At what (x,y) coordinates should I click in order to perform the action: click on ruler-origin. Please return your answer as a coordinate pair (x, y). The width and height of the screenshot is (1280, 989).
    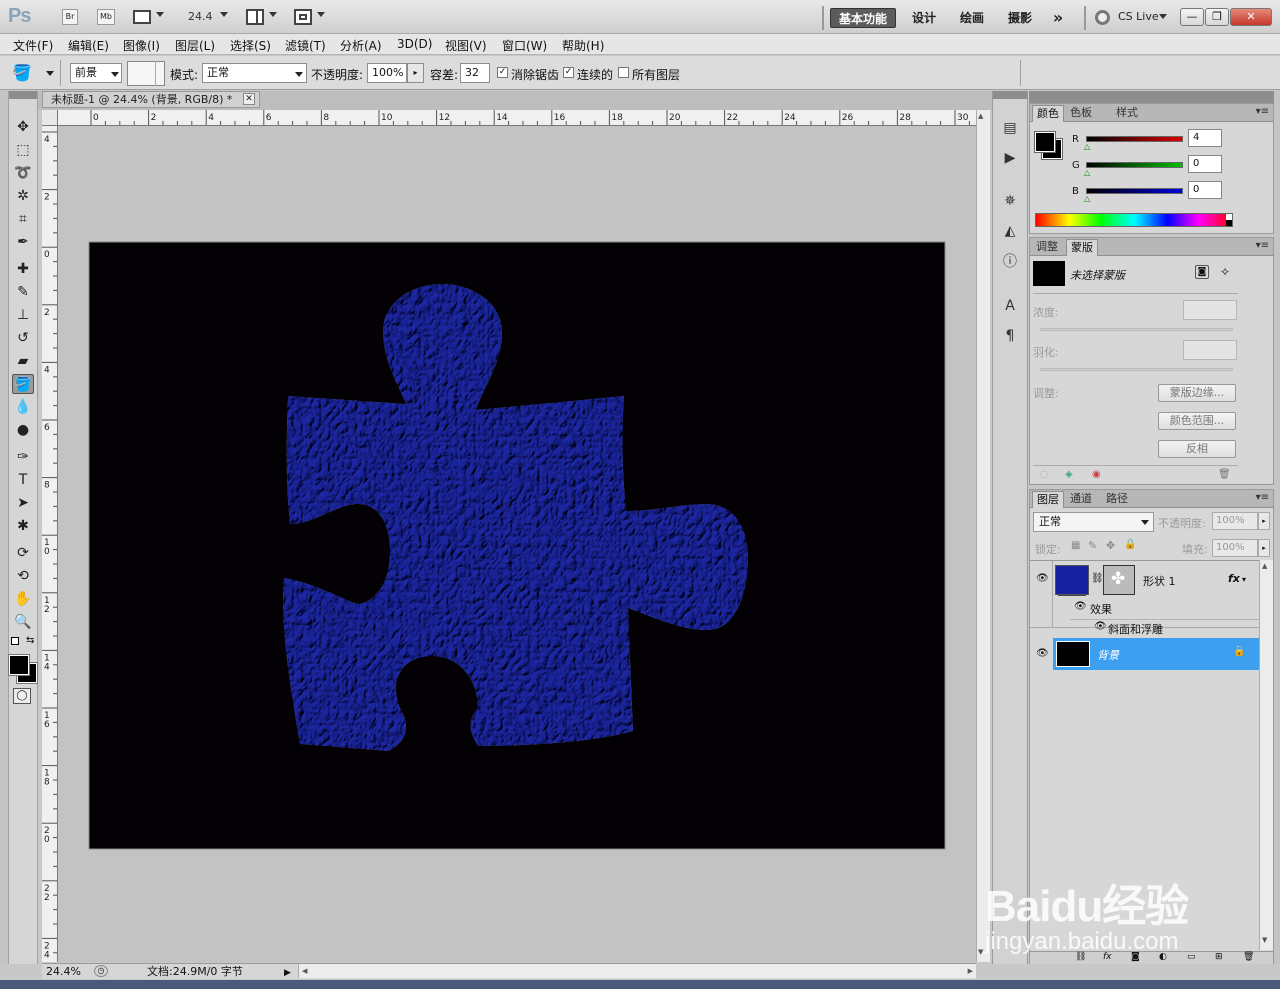
    Looking at the image, I should click on (50, 118).